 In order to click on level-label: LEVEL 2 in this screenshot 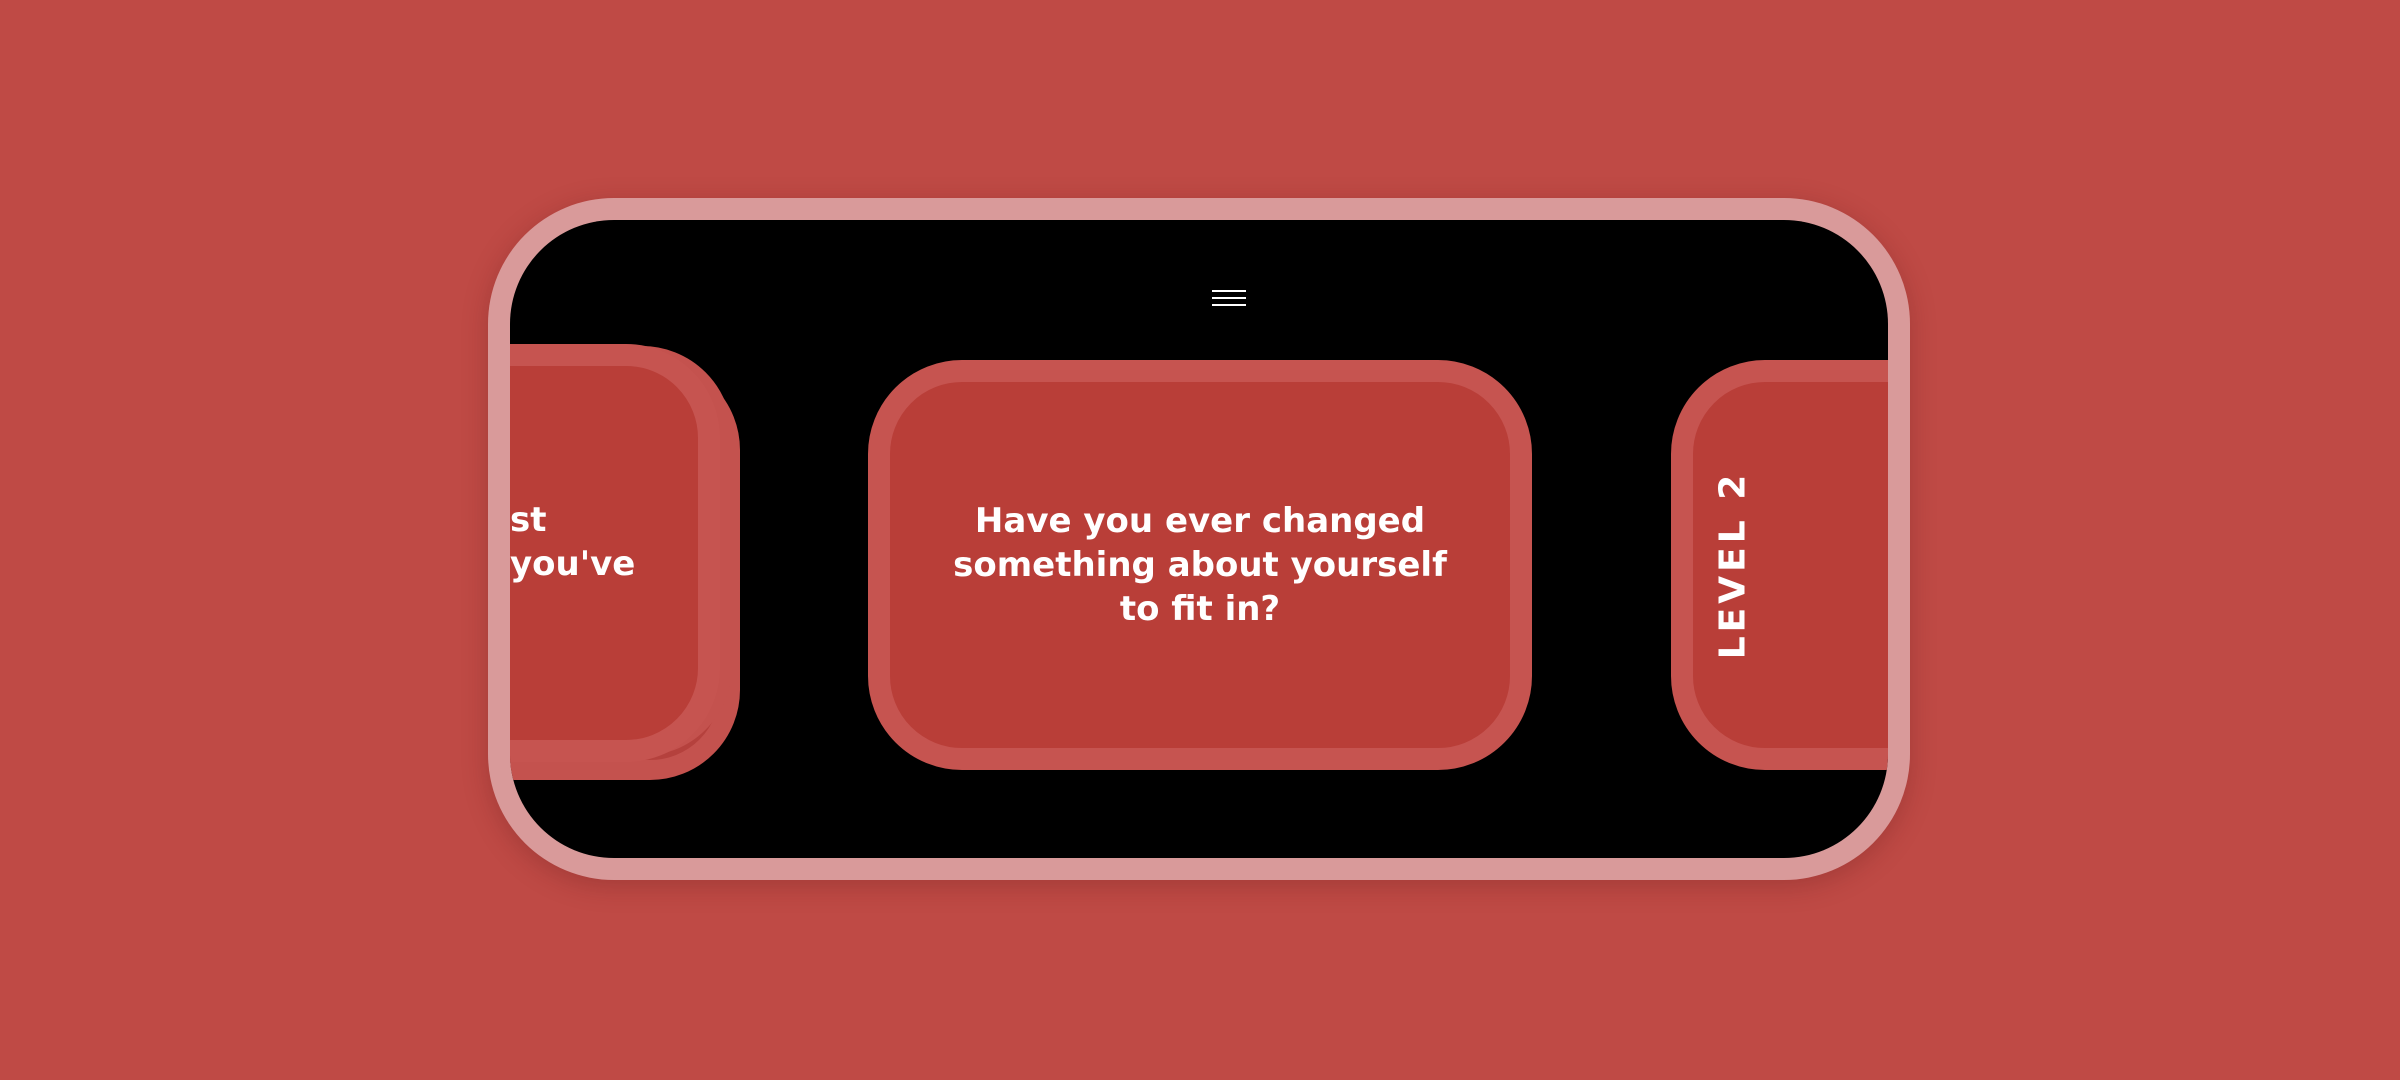, I will do `click(1733, 565)`.